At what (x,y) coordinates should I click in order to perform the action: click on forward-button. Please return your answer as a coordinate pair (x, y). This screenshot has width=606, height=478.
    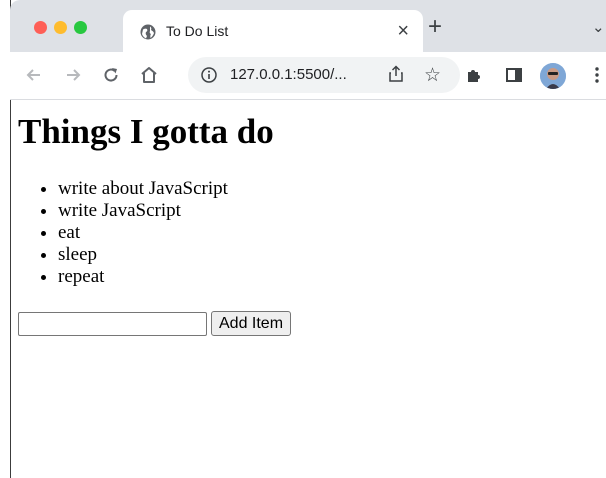
    Looking at the image, I should click on (73, 75).